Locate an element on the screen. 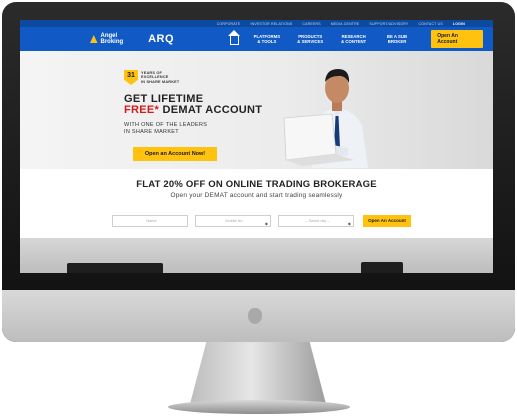 The height and width of the screenshot is (420, 517). chevron-down-icon: ◆ is located at coordinates (349, 223).